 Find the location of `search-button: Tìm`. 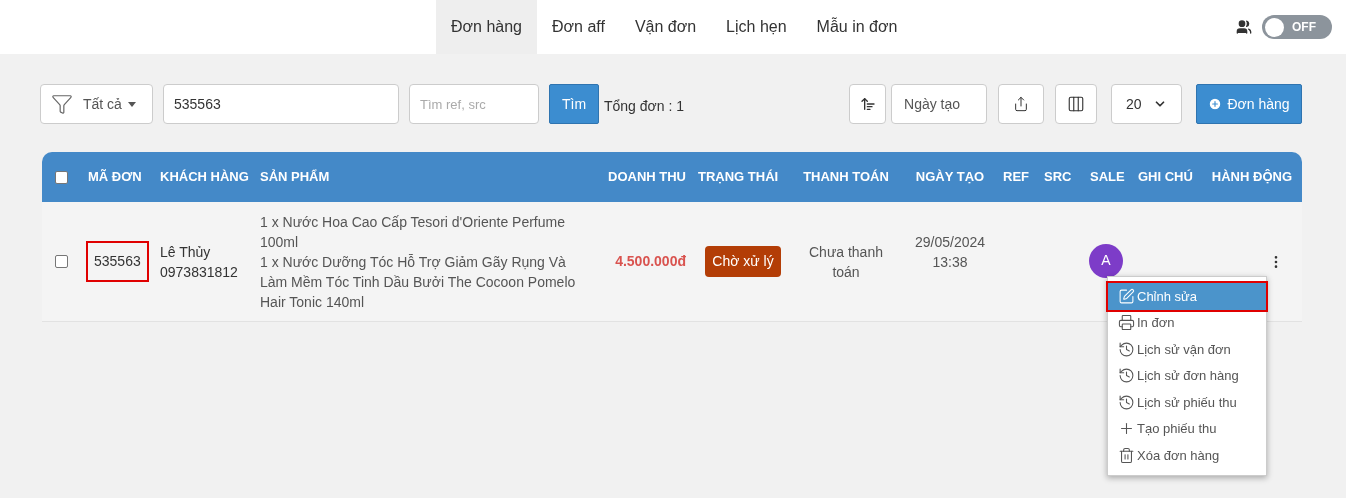

search-button: Tìm is located at coordinates (574, 104).